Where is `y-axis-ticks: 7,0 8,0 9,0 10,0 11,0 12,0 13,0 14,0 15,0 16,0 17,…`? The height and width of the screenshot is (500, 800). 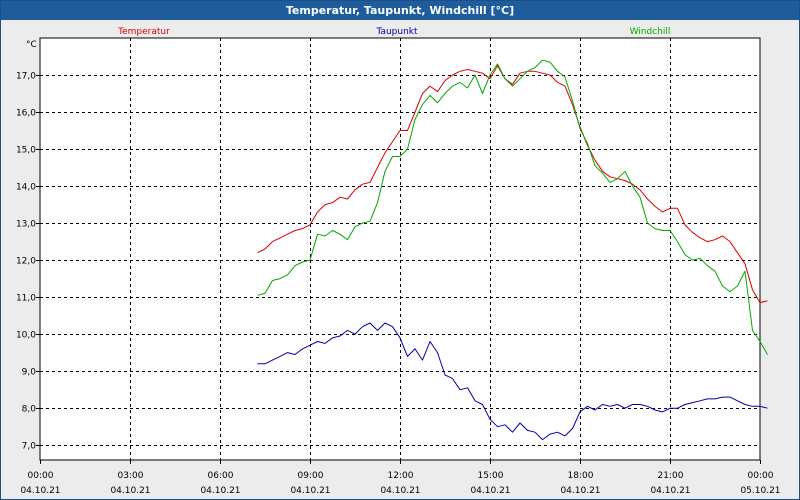
y-axis-ticks: 7,0 8,0 9,0 10,0 11,0 12,0 13,0 14,0 15,0 16,0 17,… is located at coordinates (28, 262).